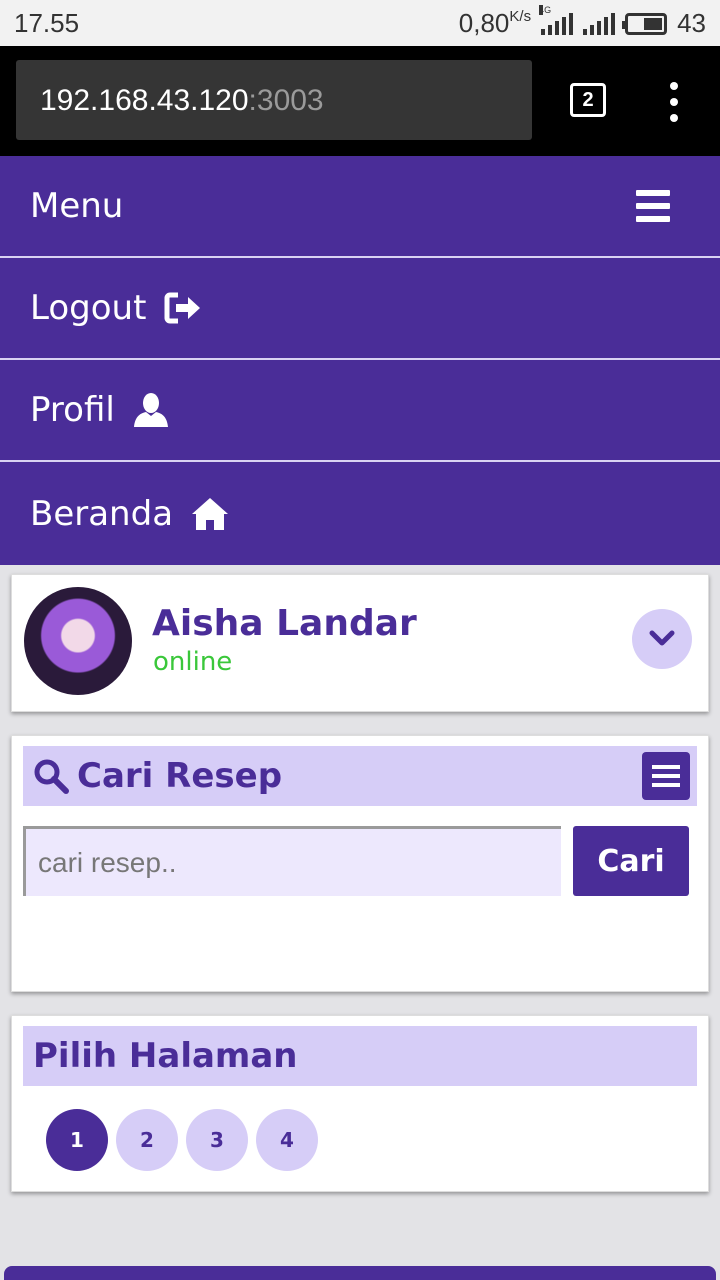  What do you see at coordinates (292, 861) in the screenshot?
I see `search-input` at bounding box center [292, 861].